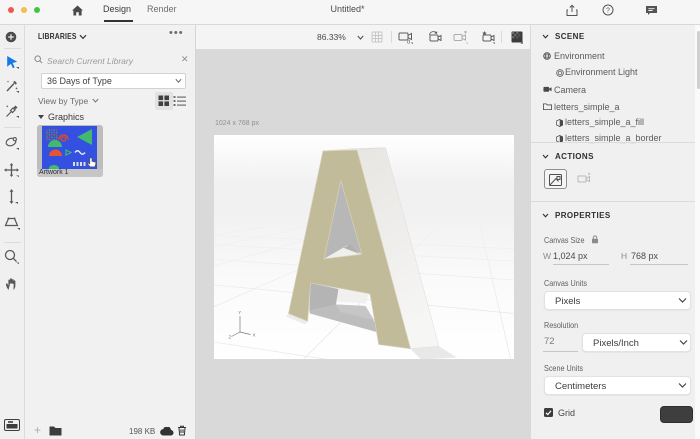 The height and width of the screenshot is (439, 700). Describe the element at coordinates (254, 335) in the screenshot. I see `svg-text: X` at that location.